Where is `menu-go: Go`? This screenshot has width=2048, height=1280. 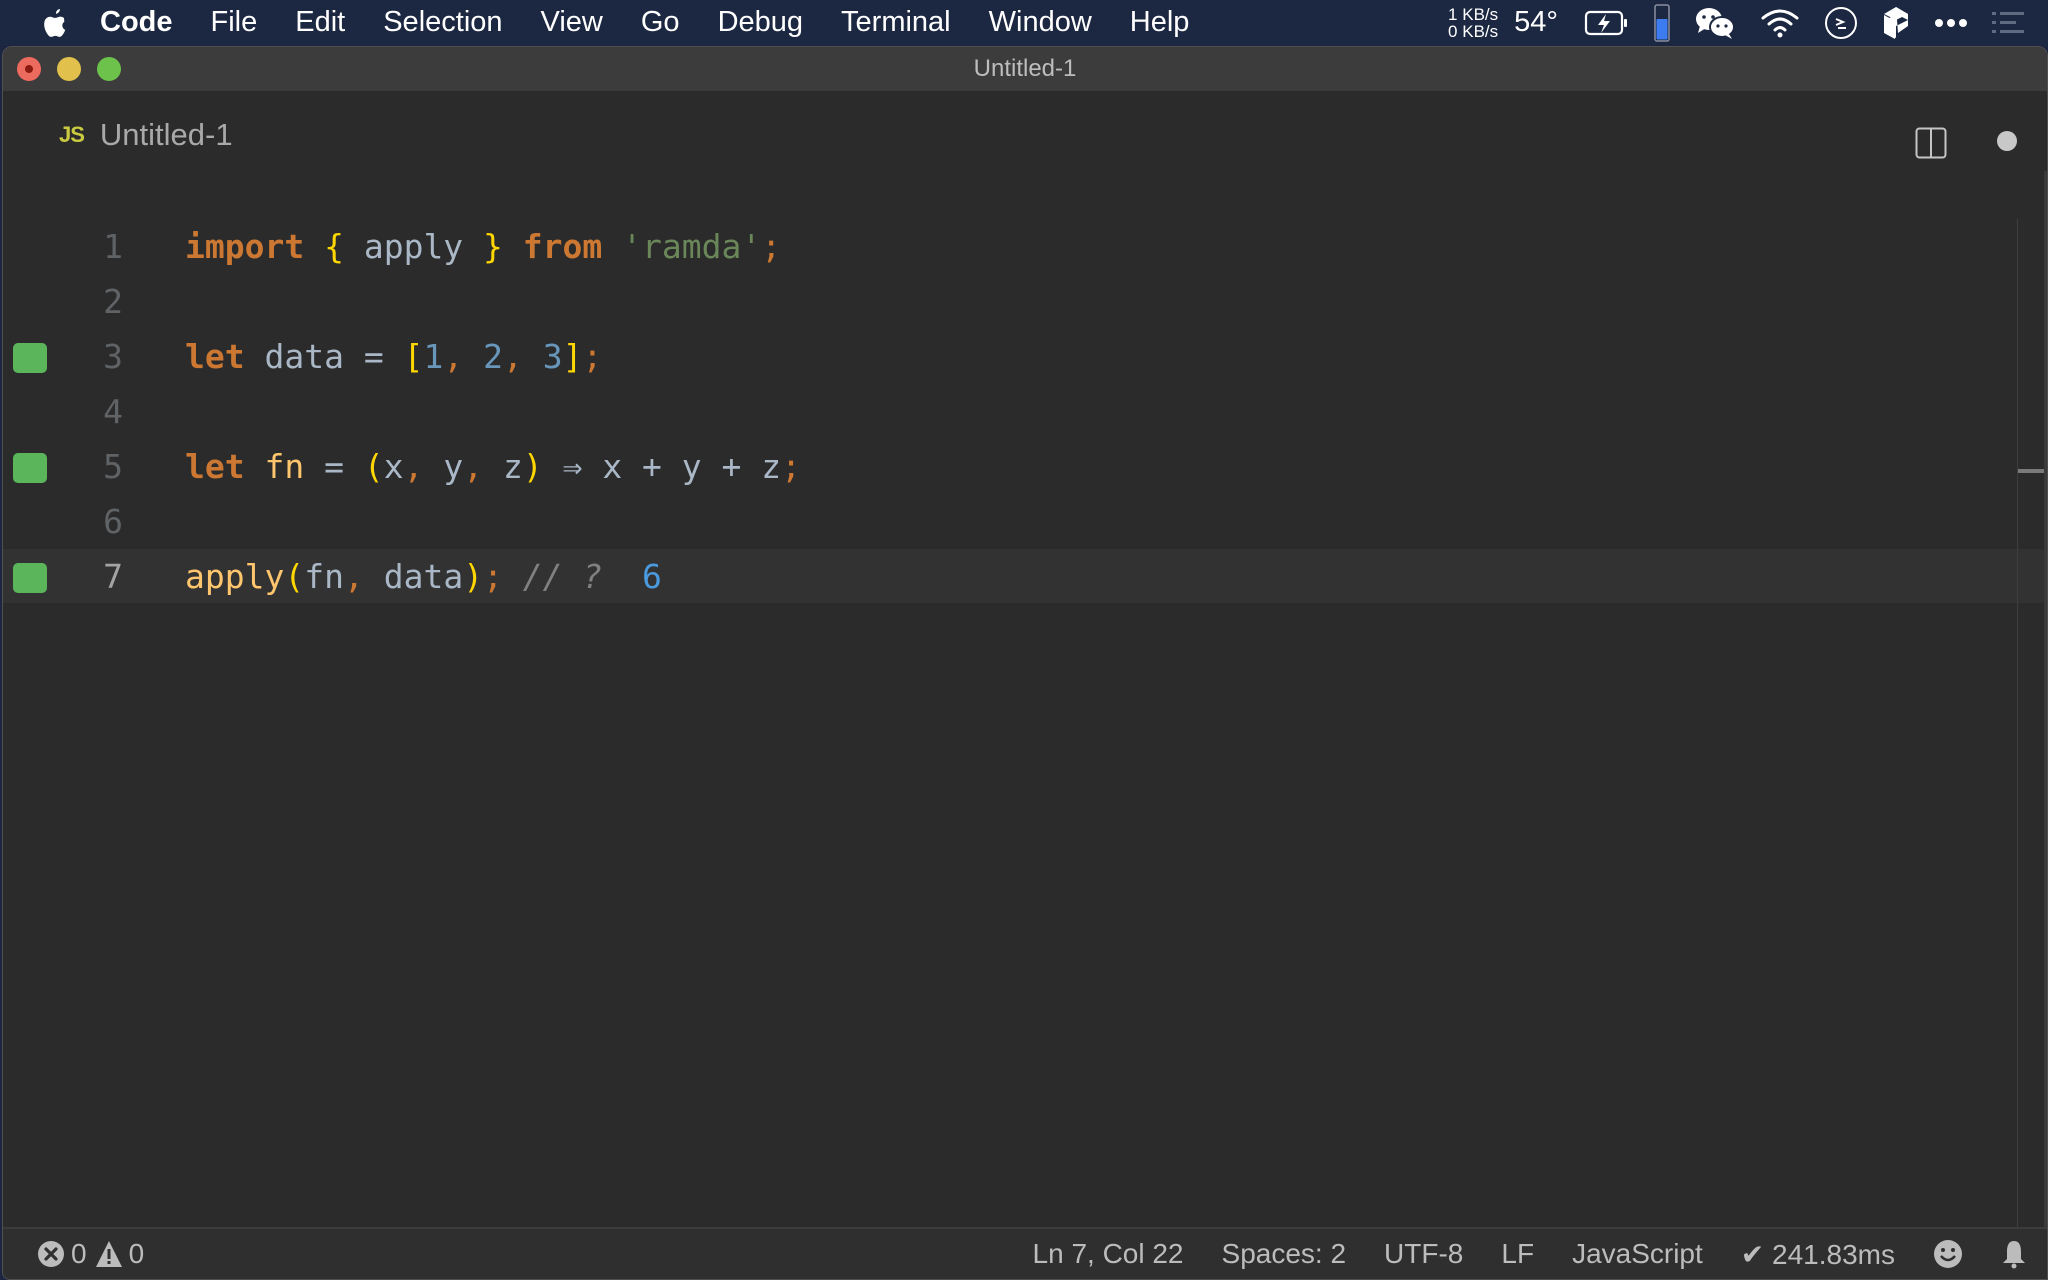 menu-go: Go is located at coordinates (660, 22).